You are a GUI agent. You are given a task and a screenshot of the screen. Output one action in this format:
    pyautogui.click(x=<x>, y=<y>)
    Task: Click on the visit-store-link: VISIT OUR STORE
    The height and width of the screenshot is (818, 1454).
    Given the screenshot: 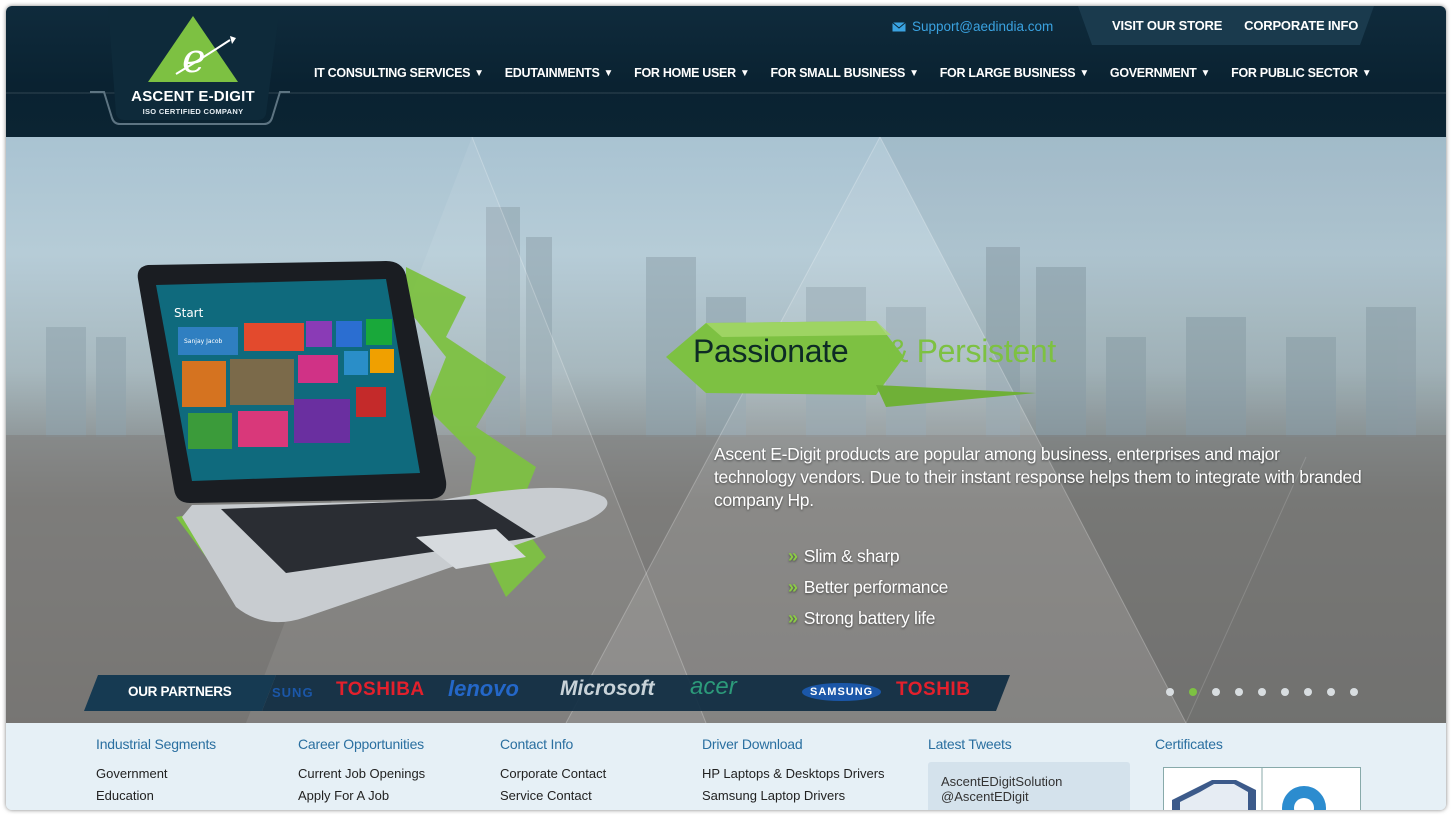 What is the action you would take?
    pyautogui.click(x=1167, y=25)
    